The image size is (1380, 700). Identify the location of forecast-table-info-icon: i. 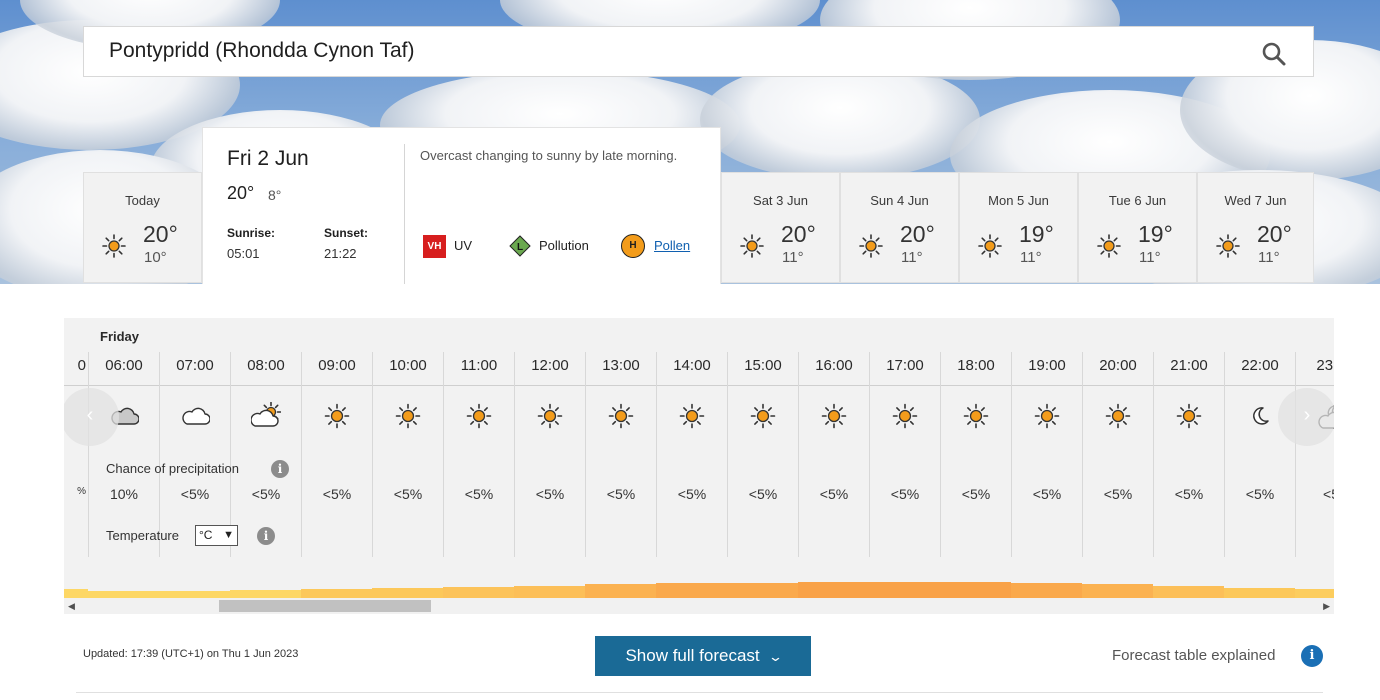
(1312, 656).